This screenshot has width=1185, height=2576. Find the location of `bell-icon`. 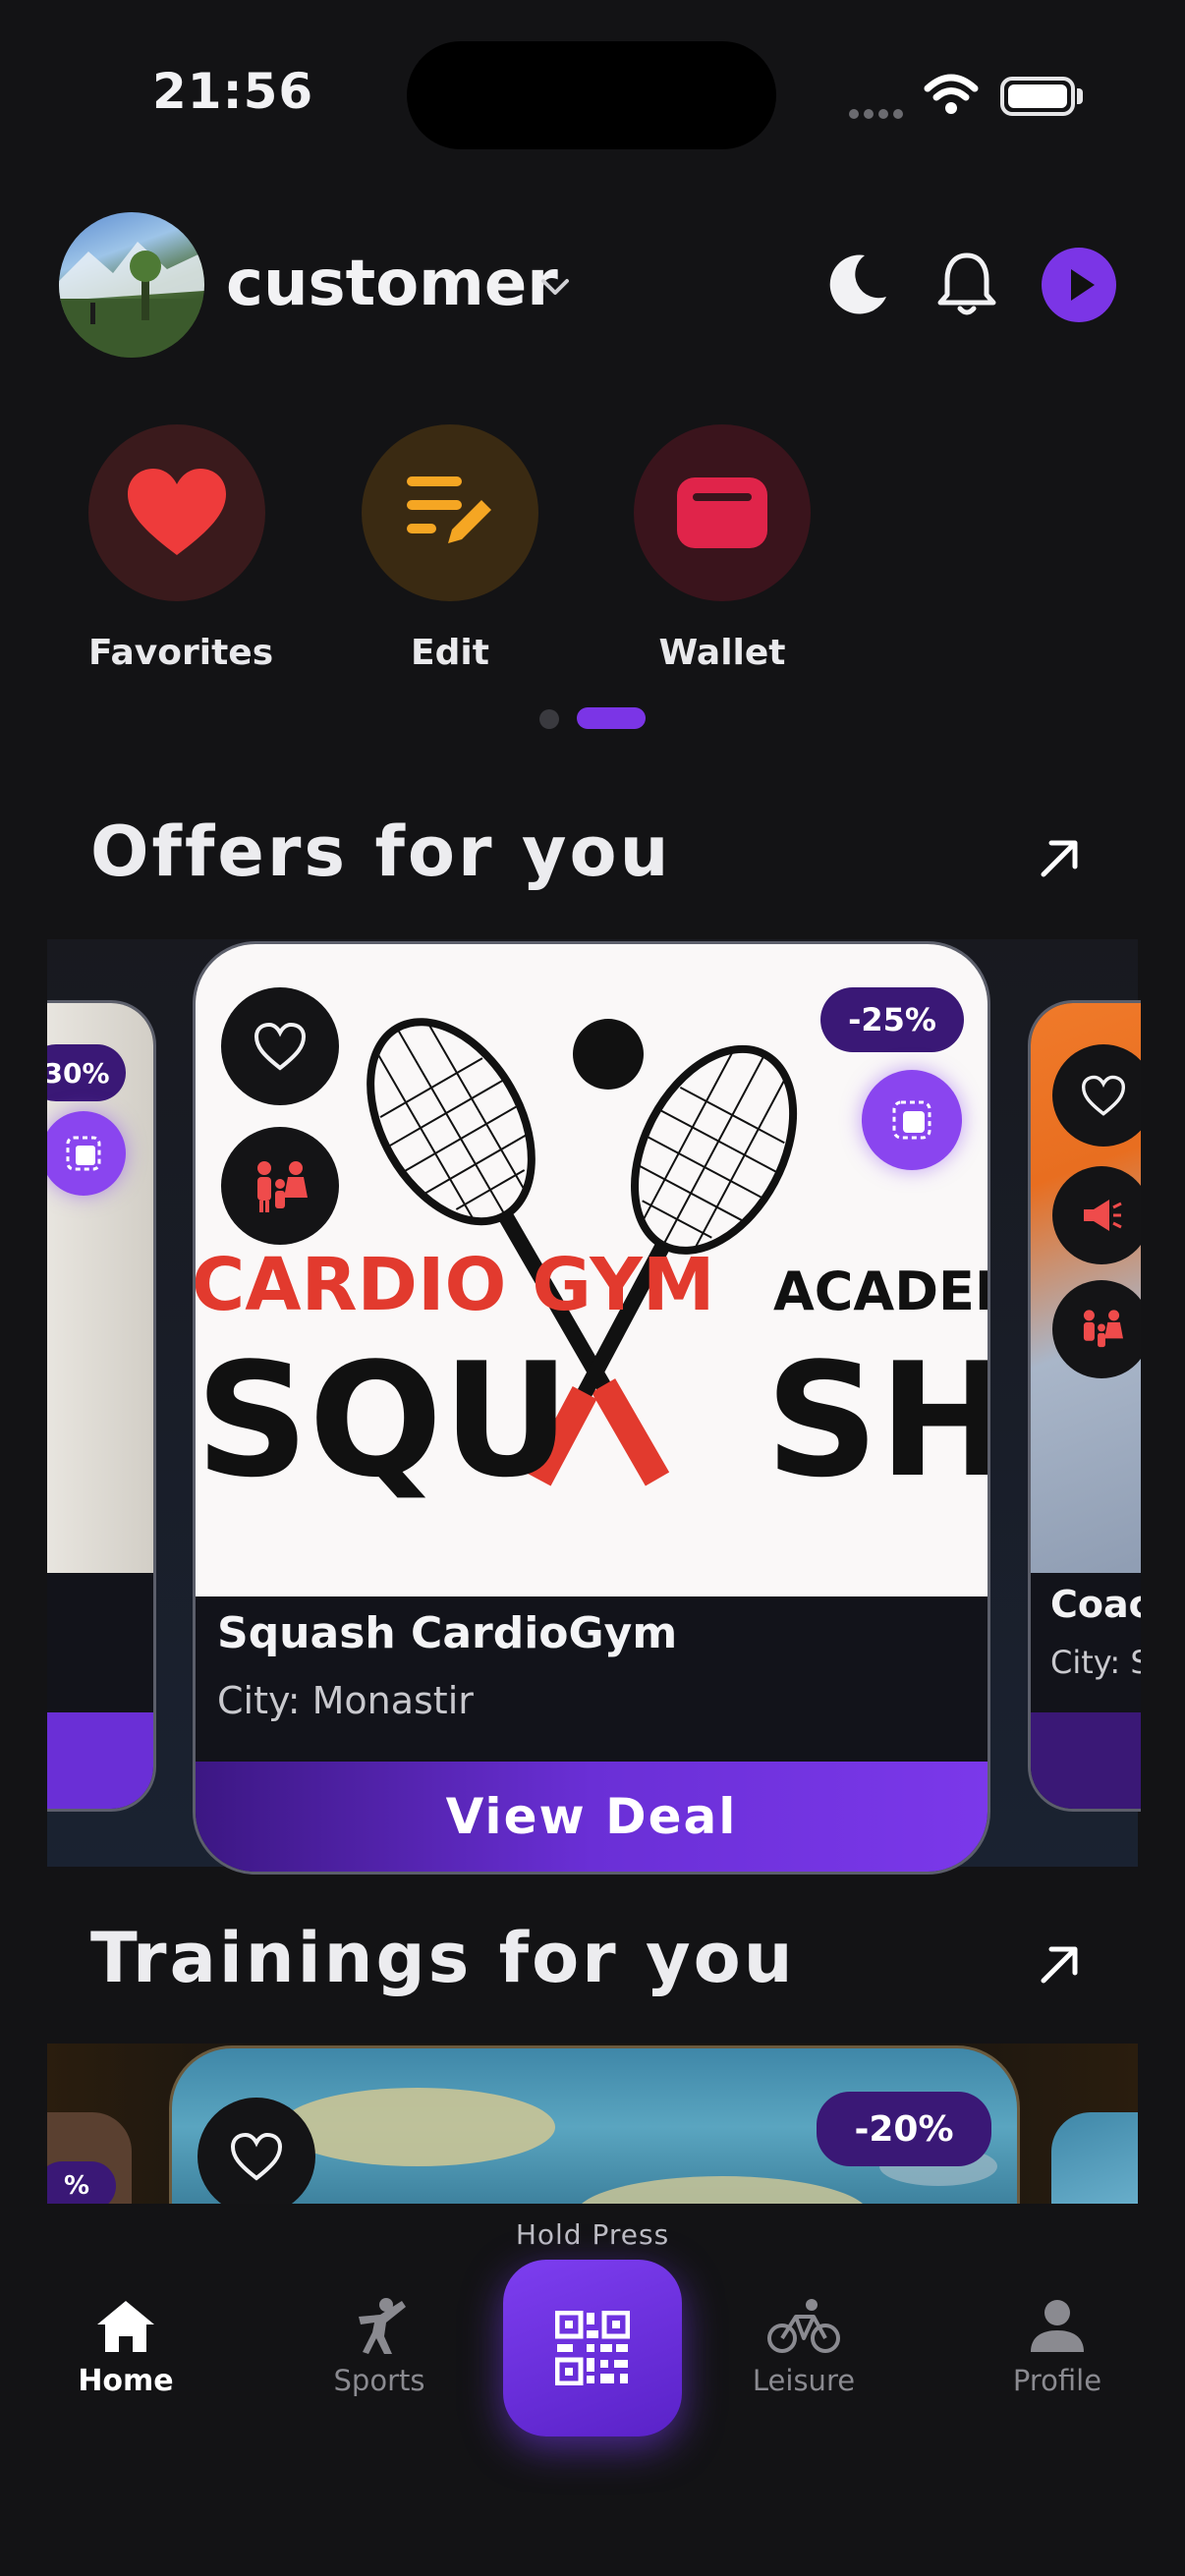

bell-icon is located at coordinates (967, 285).